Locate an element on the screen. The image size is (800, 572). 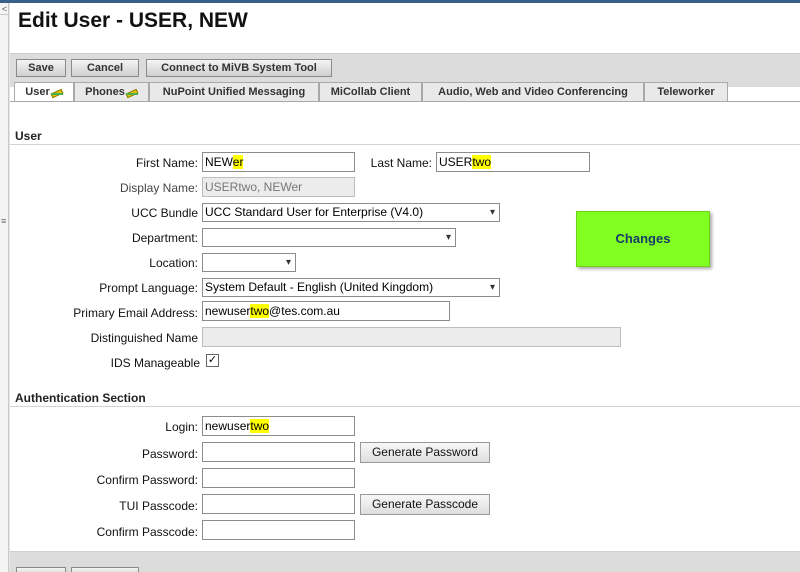
distinguished-name-label: Distinguished Name is located at coordinates (144, 338).